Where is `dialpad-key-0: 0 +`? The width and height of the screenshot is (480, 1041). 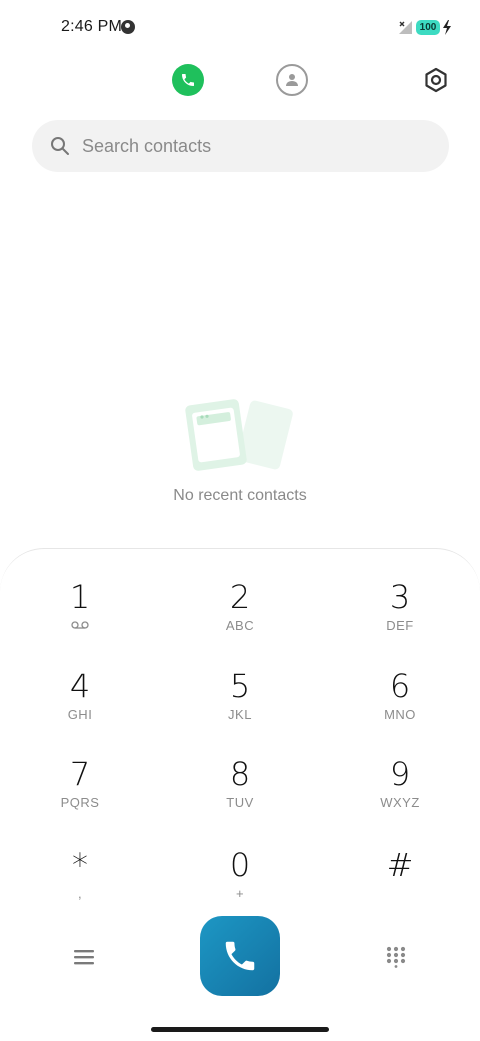 dialpad-key-0: 0 + is located at coordinates (240, 887).